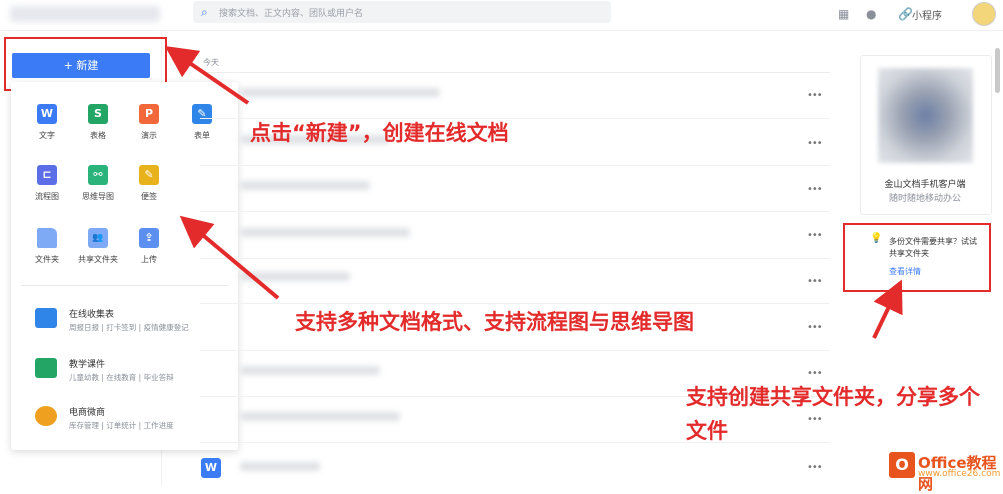 The height and width of the screenshot is (494, 1003). What do you see at coordinates (902, 465) in the screenshot?
I see `office-logo-icon: O` at bounding box center [902, 465].